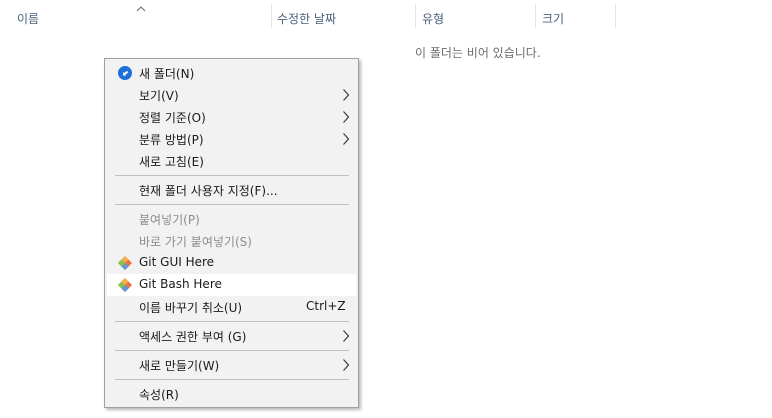 This screenshot has width=772, height=418. I want to click on menu-item-label: 새로 만들기(W), so click(179, 366).